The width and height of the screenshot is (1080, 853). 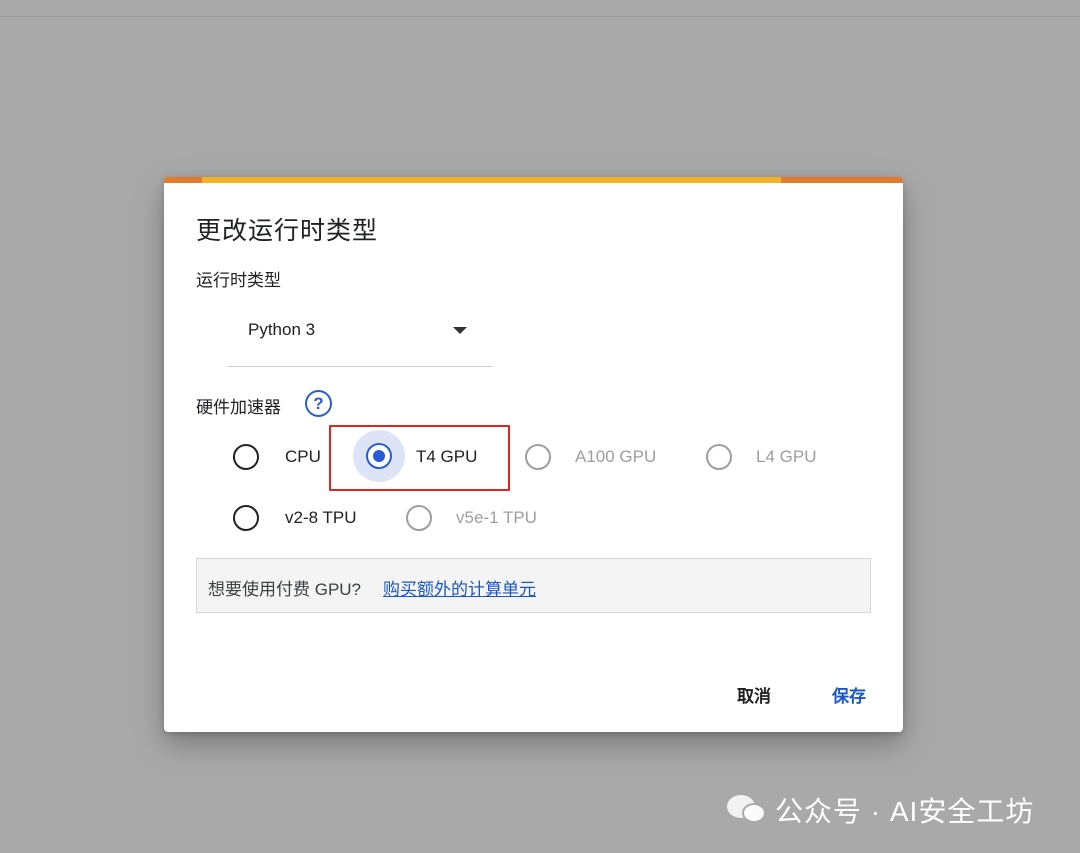 What do you see at coordinates (238, 280) in the screenshot?
I see `runtime-type-label: 运行时类型` at bounding box center [238, 280].